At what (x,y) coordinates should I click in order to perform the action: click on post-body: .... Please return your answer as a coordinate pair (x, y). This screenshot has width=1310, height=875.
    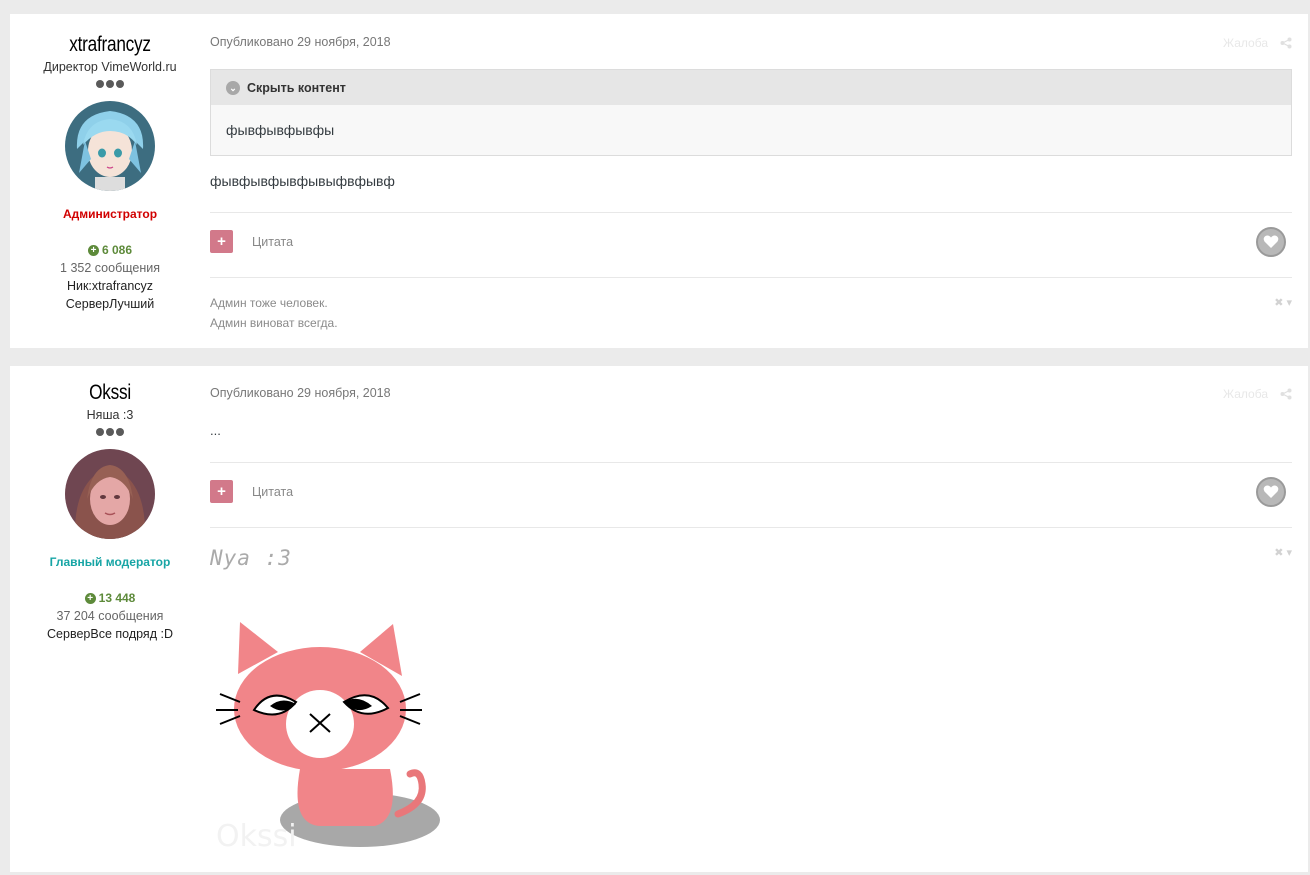
    Looking at the image, I should click on (215, 430).